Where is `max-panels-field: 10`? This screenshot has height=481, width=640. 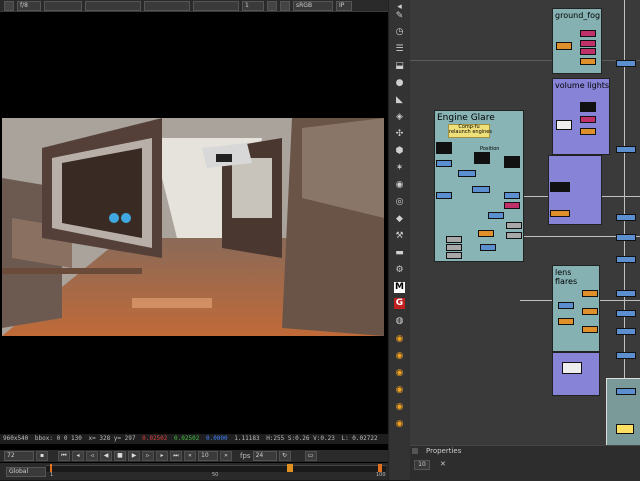 max-panels-field: 10 is located at coordinates (422, 465).